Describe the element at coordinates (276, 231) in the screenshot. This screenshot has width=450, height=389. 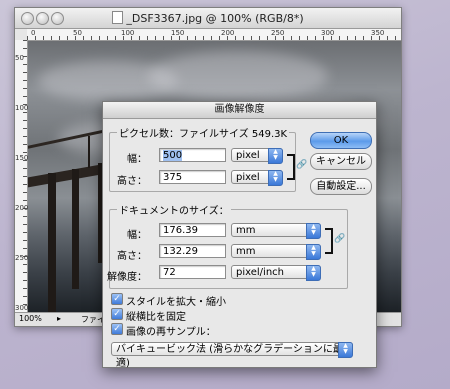
I see `doc-width-unit-select: mm ▲ ▼` at that location.